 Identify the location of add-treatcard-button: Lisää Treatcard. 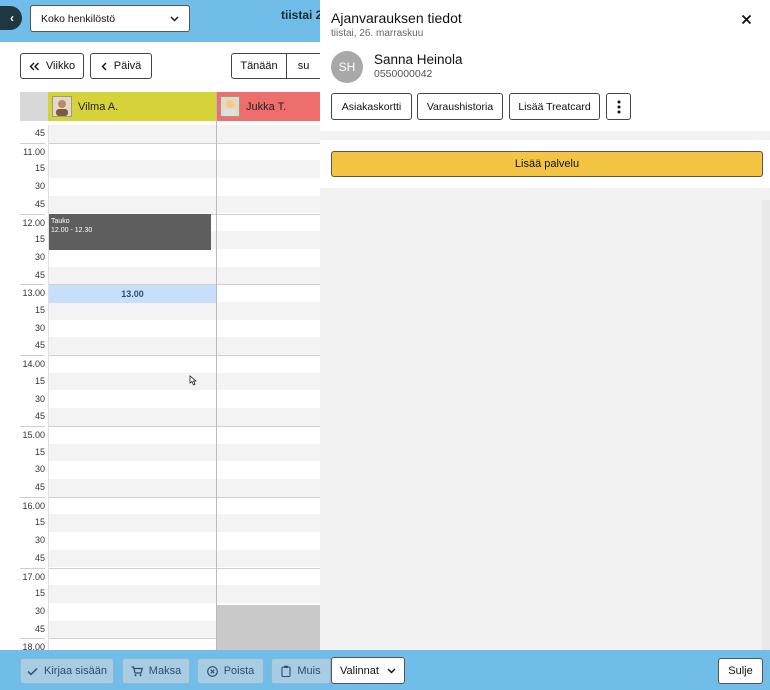
(554, 106).